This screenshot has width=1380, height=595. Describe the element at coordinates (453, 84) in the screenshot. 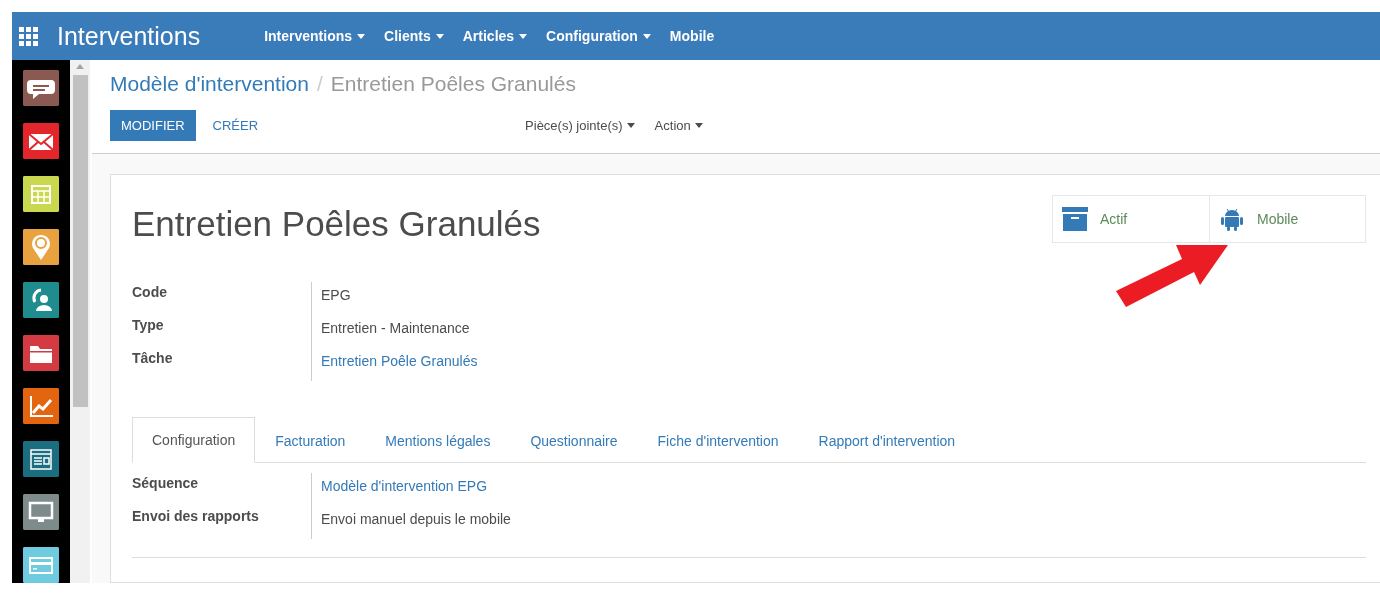

I see `breadcrumb-current: Entretien Poêles Granulés` at that location.